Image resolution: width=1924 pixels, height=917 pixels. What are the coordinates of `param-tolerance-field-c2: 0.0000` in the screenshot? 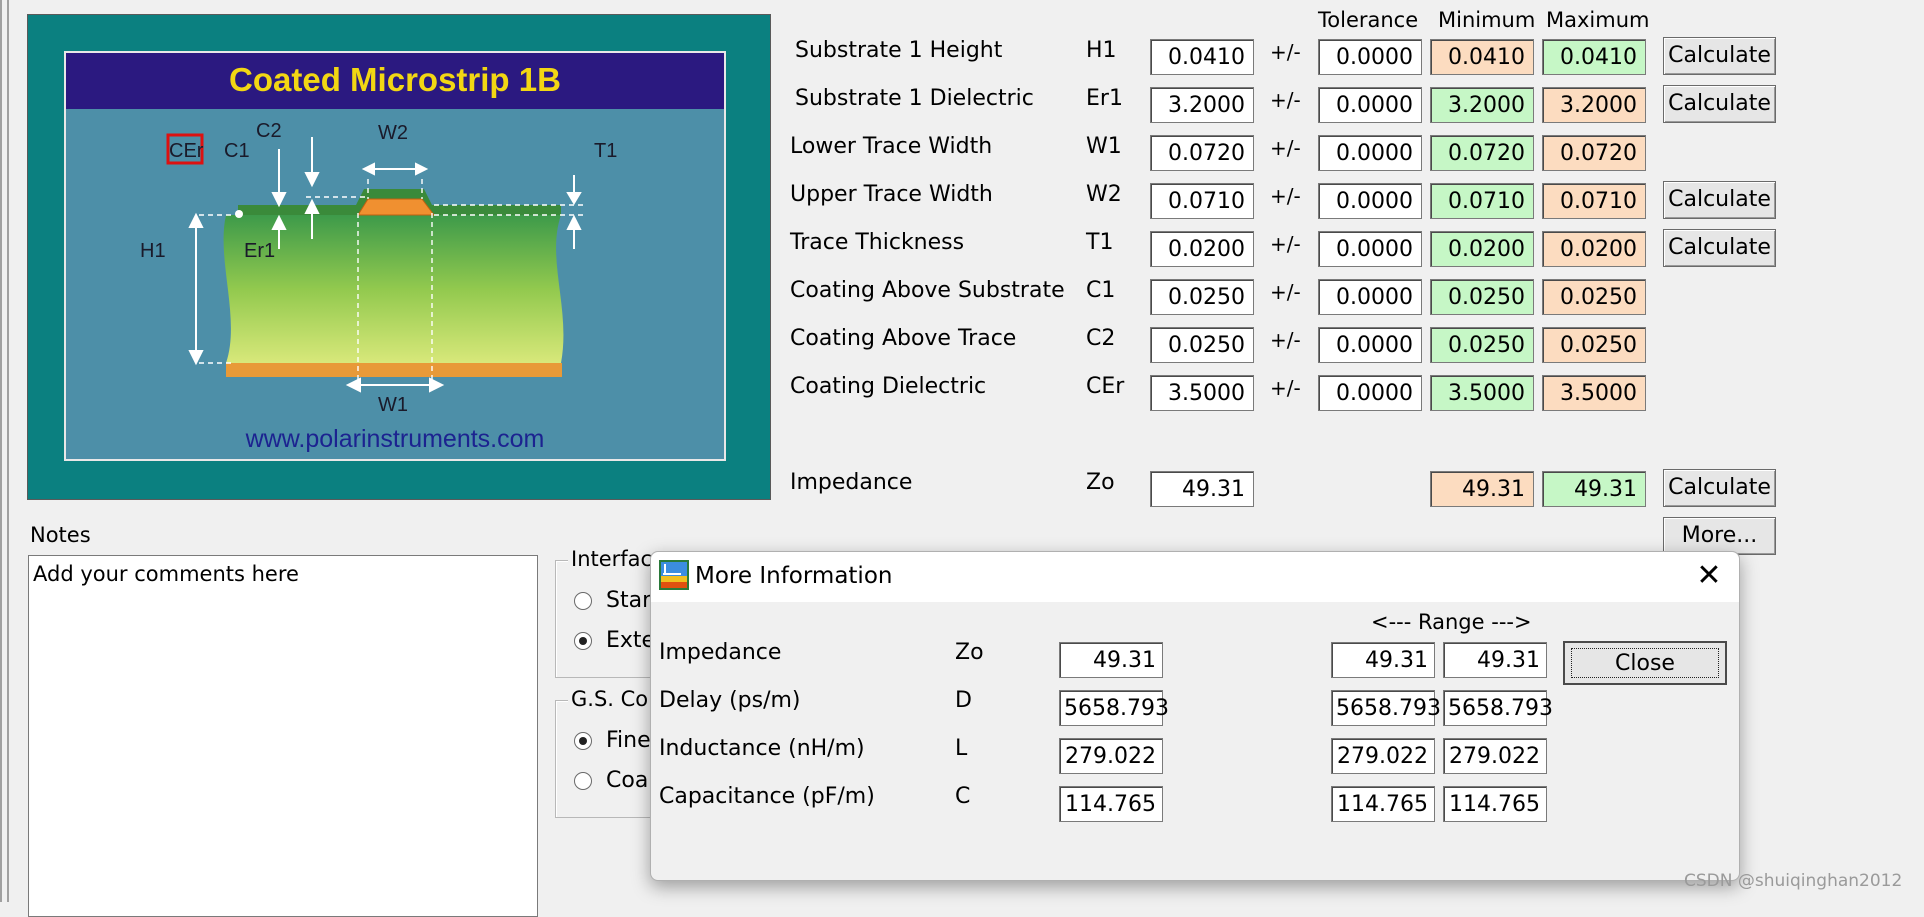 It's located at (1370, 345).